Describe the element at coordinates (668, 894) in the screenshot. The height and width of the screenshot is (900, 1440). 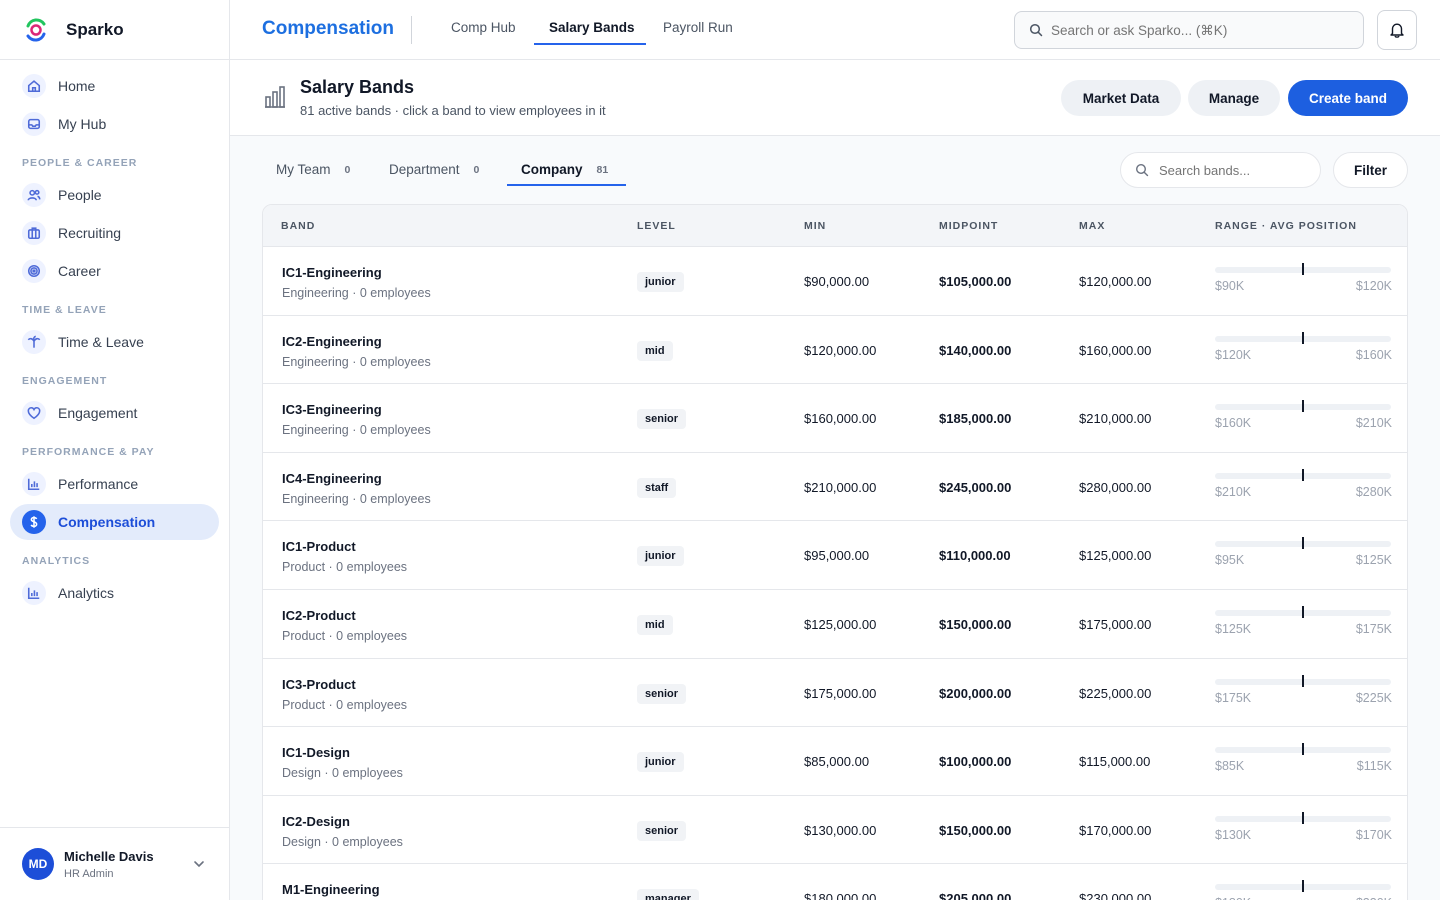
I see `level-badge: manager` at that location.